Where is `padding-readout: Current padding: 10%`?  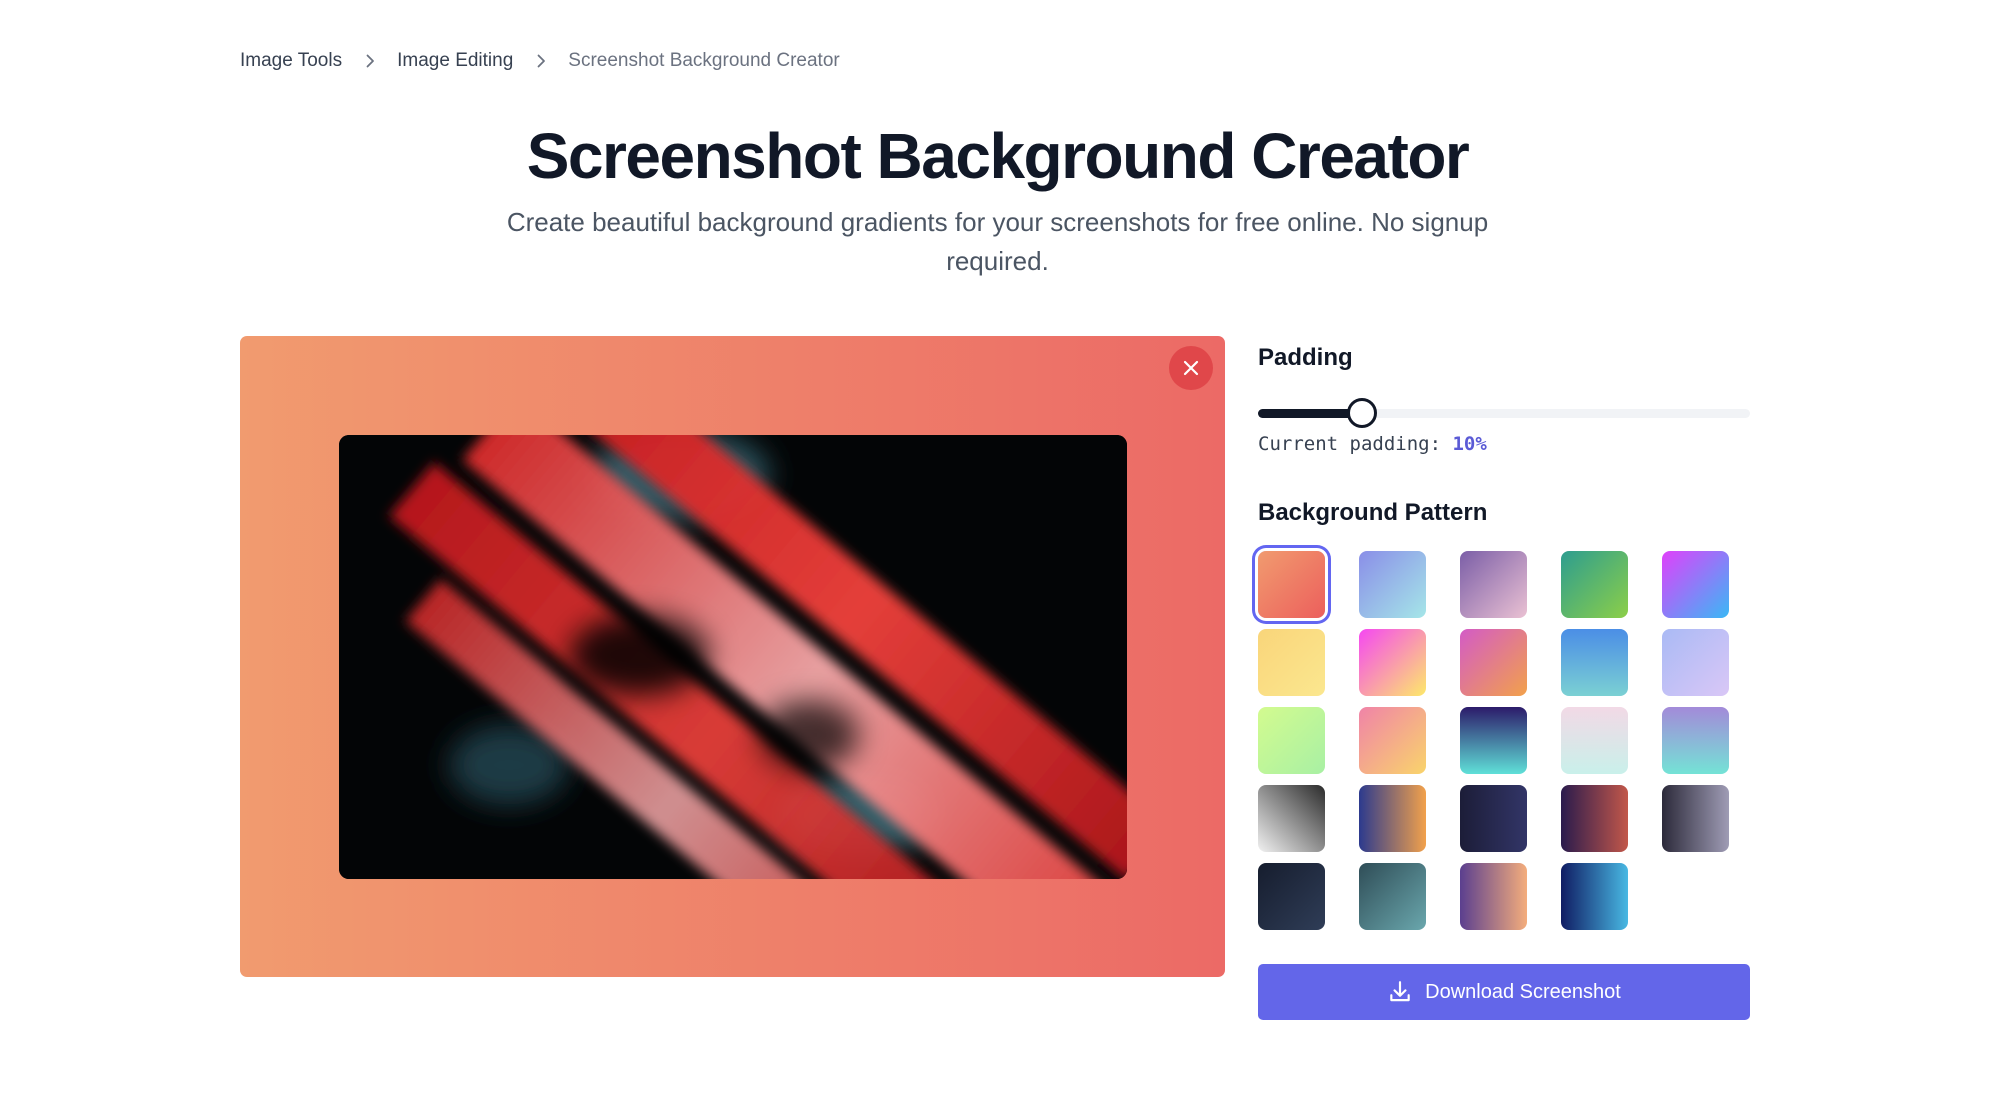
padding-readout: Current padding: 10% is located at coordinates (1372, 444).